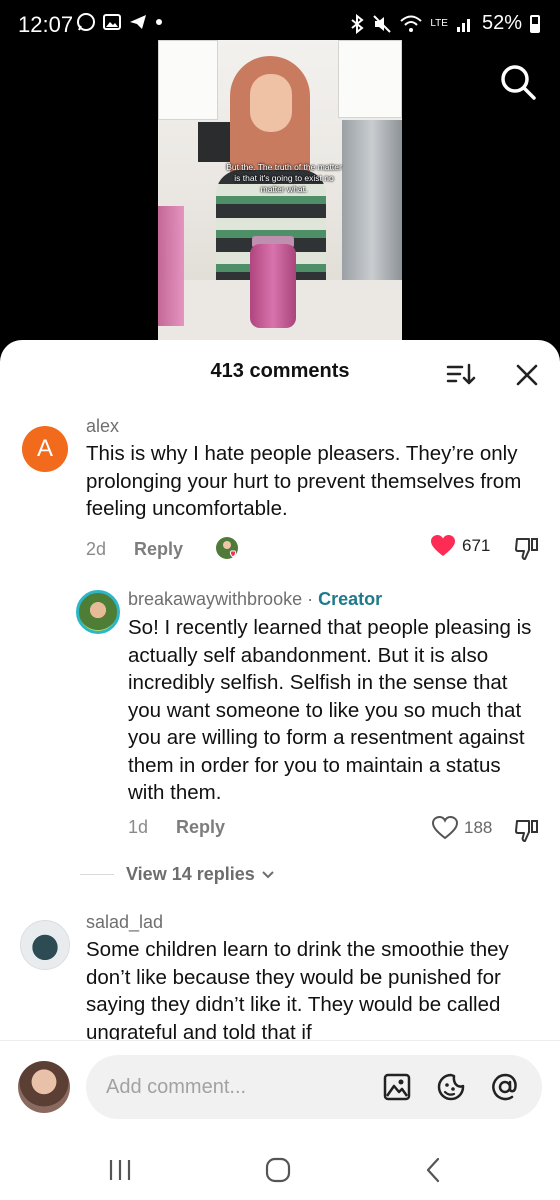 This screenshot has height=1200, width=560. Describe the element at coordinates (241, 1087) in the screenshot. I see `comment-input` at that location.